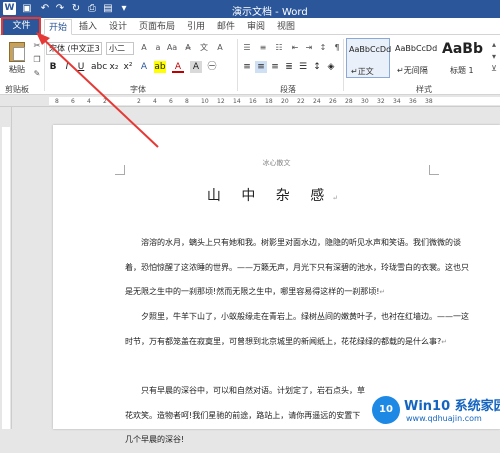 The width and height of the screenshot is (500, 453). What do you see at coordinates (263, 48) in the screenshot?
I see `numbering-icon: ≡` at bounding box center [263, 48].